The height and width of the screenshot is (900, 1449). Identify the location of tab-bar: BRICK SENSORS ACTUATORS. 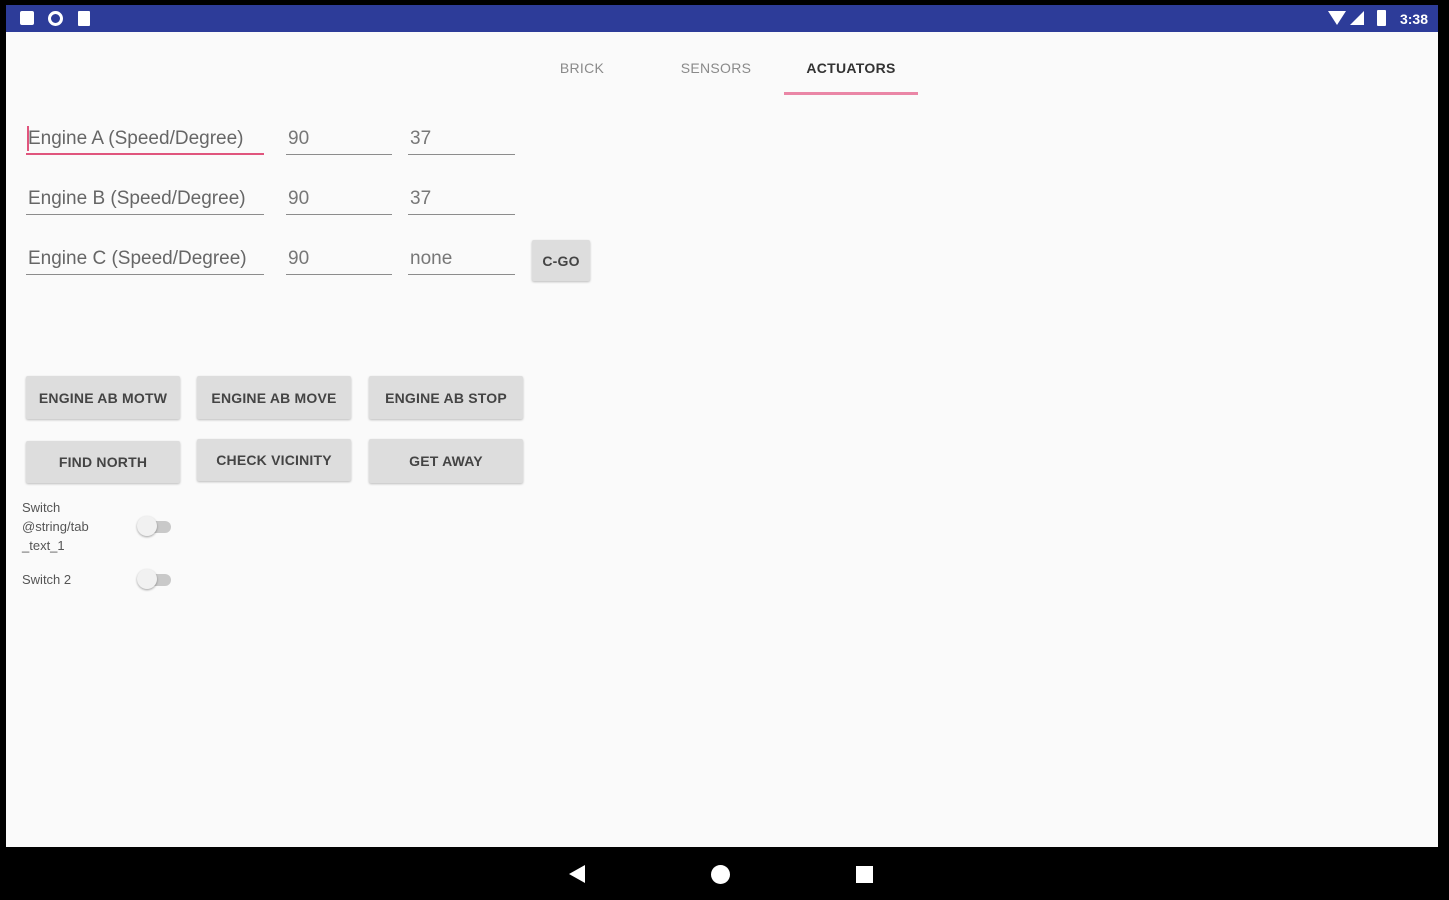
(722, 64).